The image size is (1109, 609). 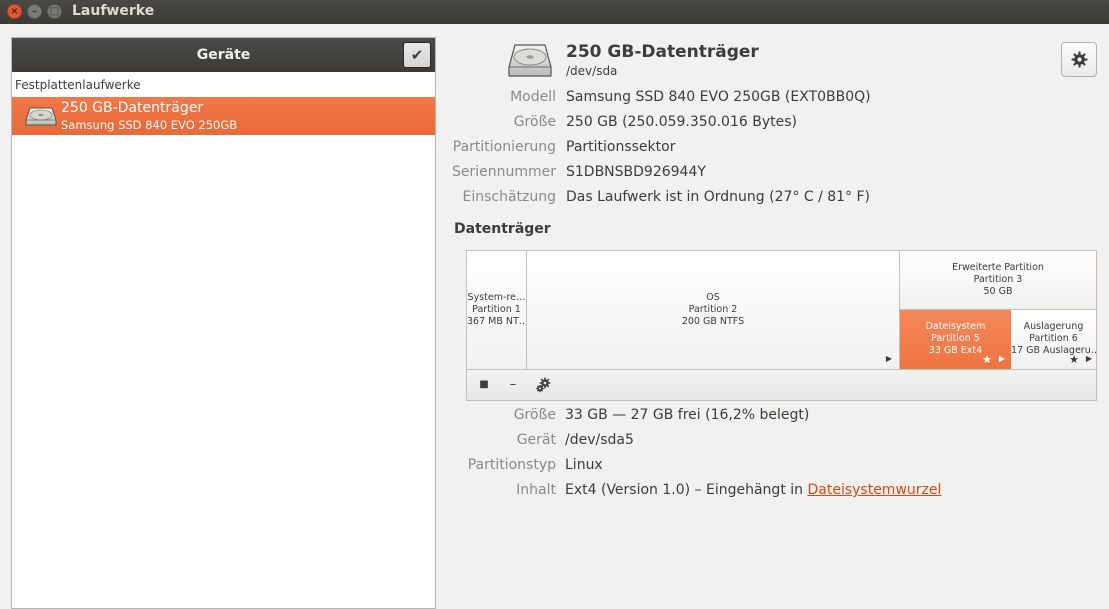 I want to click on partitioning-label: Partitionierung, so click(x=504, y=147).